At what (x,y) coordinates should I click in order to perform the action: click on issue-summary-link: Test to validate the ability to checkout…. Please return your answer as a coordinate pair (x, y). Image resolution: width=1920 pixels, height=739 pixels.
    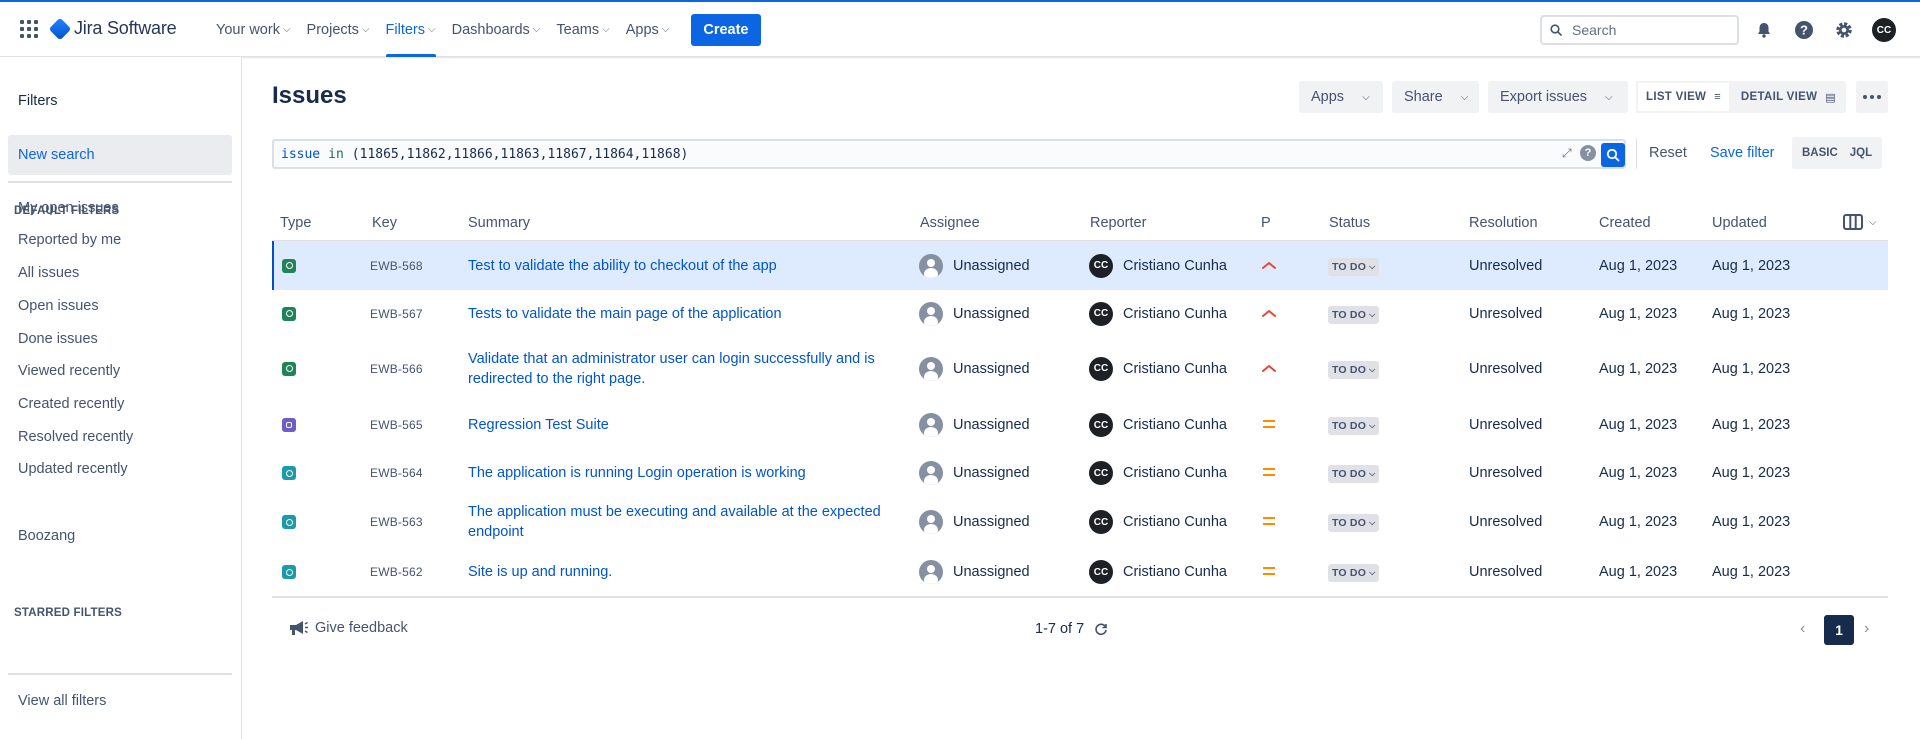
    Looking at the image, I should click on (683, 266).